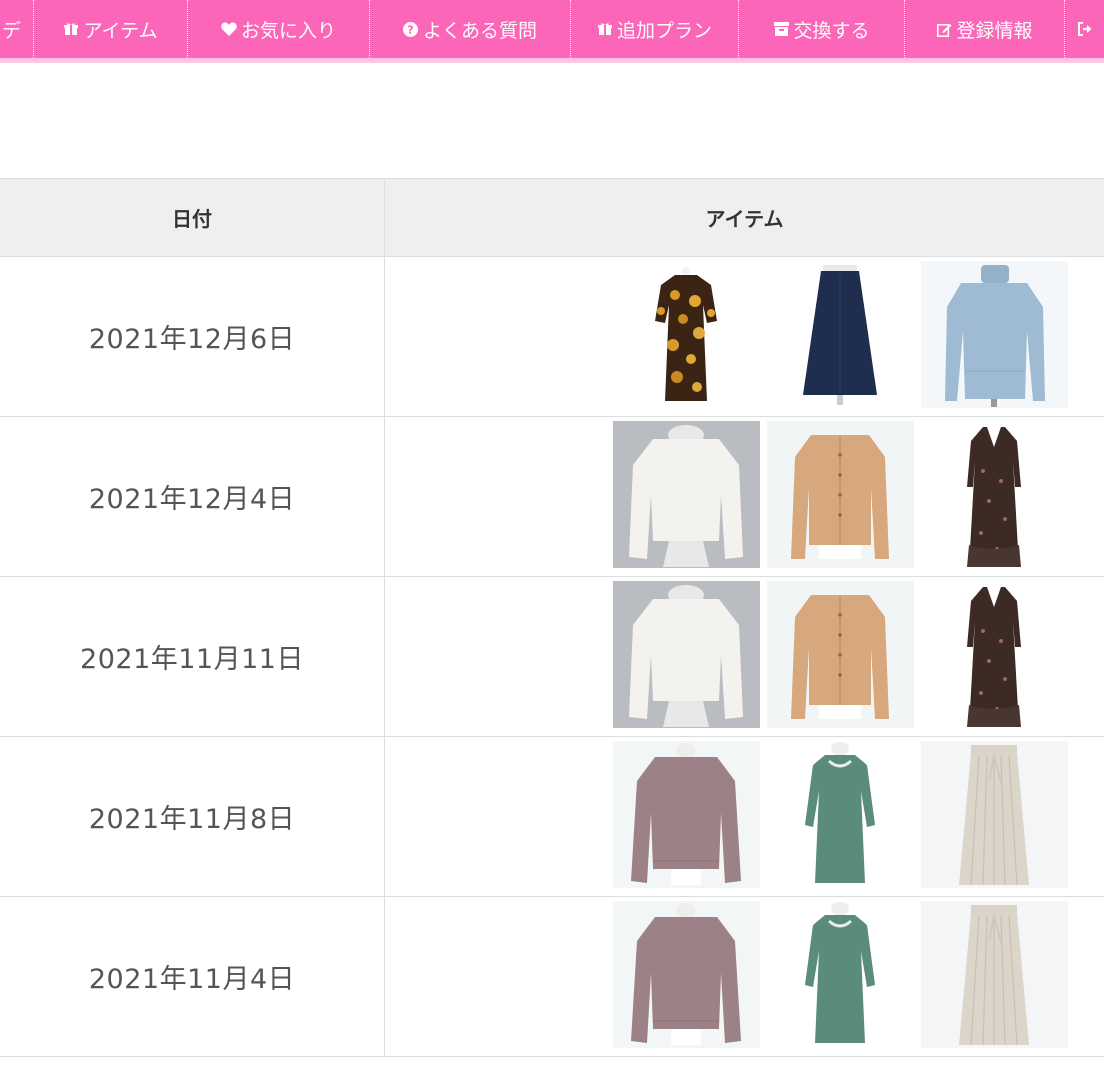 This screenshot has width=1104, height=1066. What do you see at coordinates (192, 816) in the screenshot?
I see `date-cell: 2021年11月8日` at bounding box center [192, 816].